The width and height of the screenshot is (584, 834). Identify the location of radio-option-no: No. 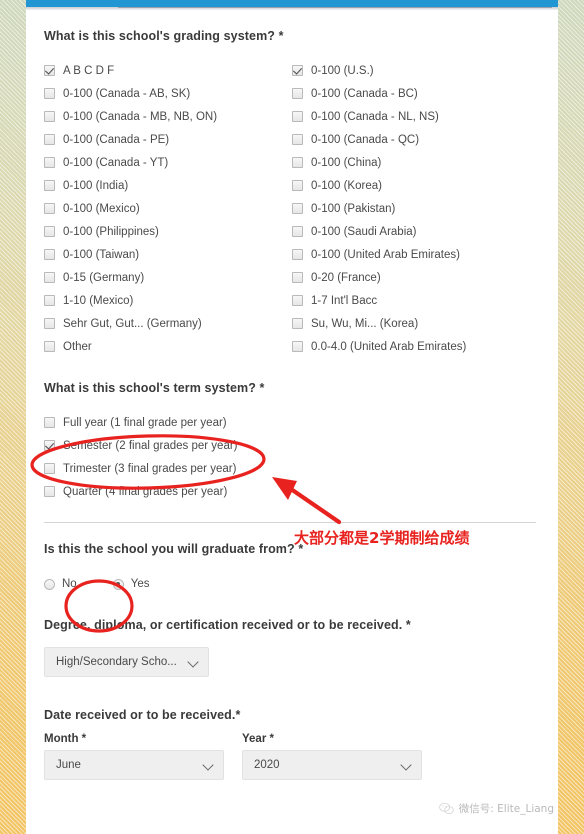
(60, 584).